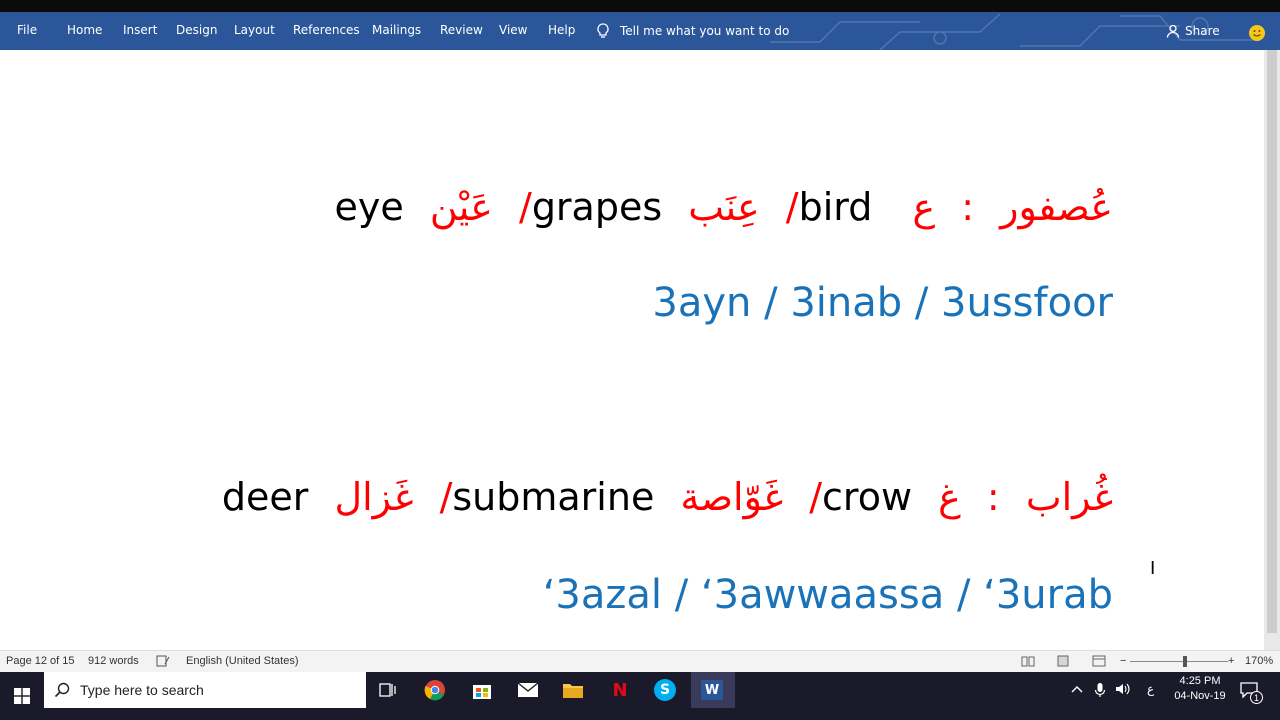 The image size is (1280, 720). I want to click on letter2-arabic-word2: غَوّاصة, so click(732, 497).